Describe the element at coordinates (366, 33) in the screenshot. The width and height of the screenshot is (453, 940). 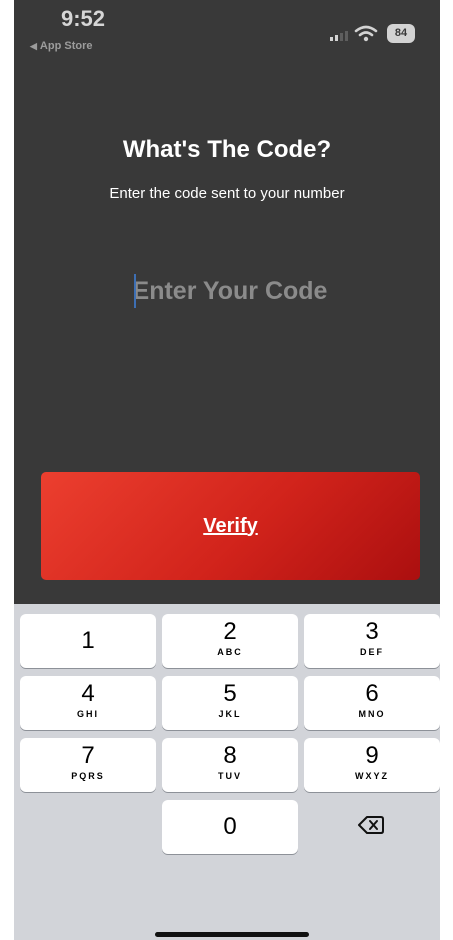
I see `wifi-icon` at that location.